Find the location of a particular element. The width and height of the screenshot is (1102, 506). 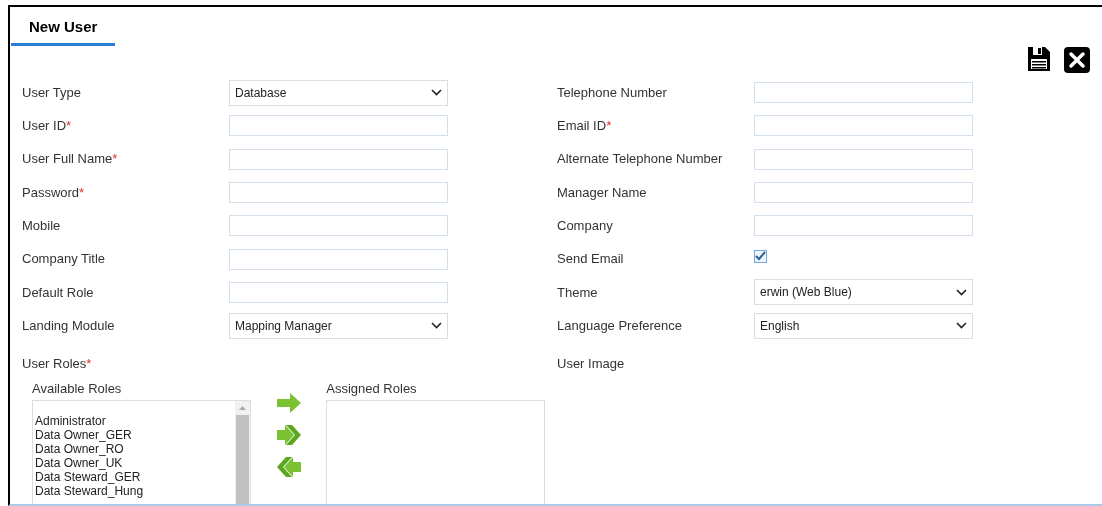

field-label: Password is located at coordinates (51, 192).